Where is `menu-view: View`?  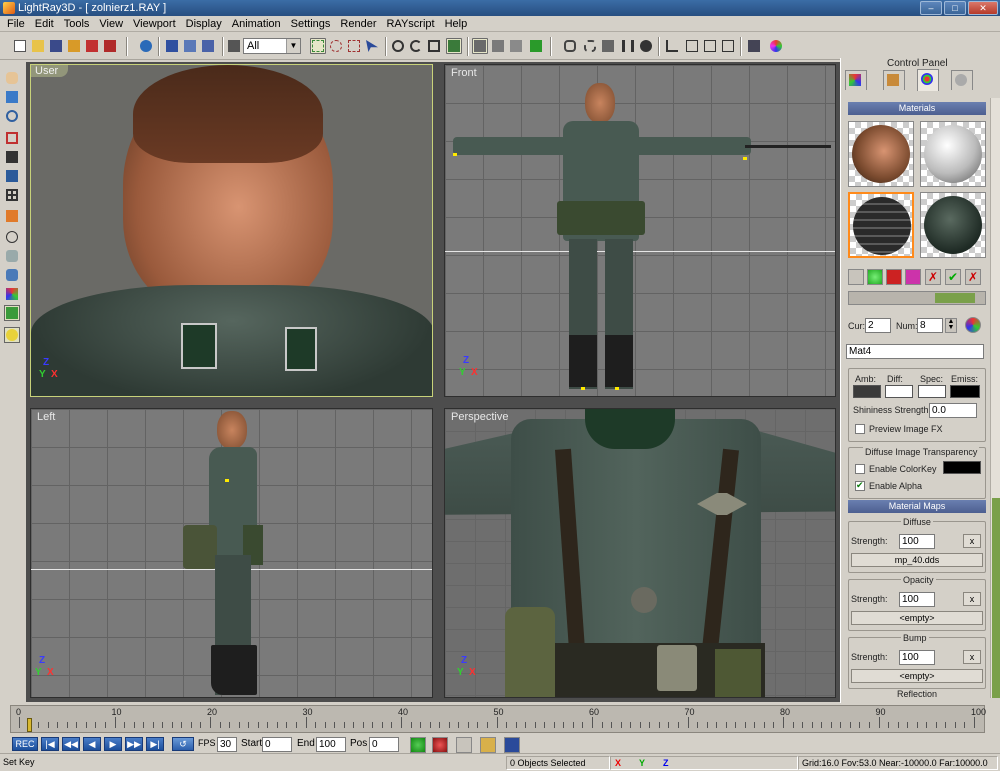
menu-view: View is located at coordinates (111, 24).